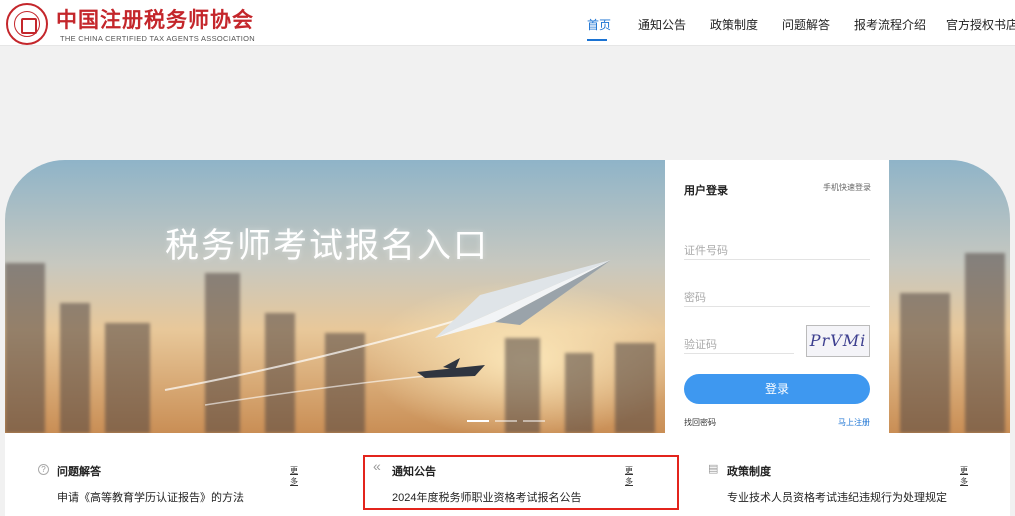 The width and height of the screenshot is (1015, 516). Describe the element at coordinates (837, 497) in the screenshot. I see `list-item: 专业技术人员资格考试违纪违规行为处理规定` at that location.